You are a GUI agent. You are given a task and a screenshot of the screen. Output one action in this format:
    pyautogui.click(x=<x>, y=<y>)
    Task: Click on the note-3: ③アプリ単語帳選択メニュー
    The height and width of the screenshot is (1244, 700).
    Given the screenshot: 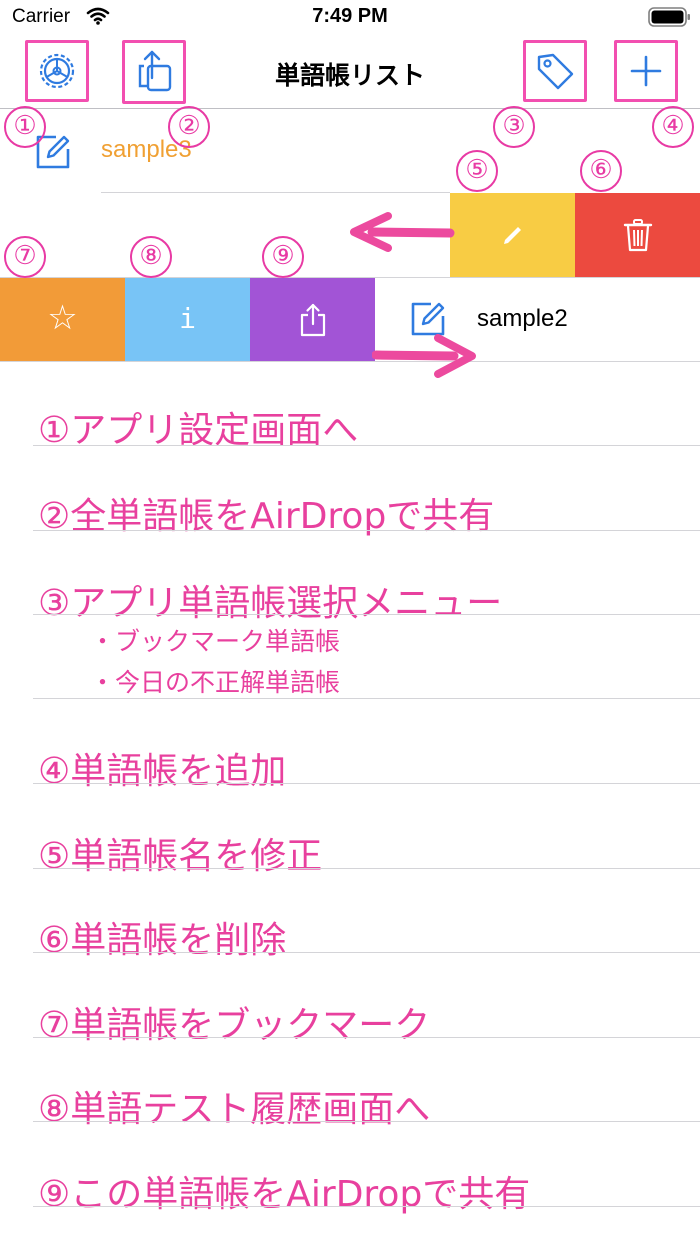 What is the action you would take?
    pyautogui.click(x=270, y=603)
    